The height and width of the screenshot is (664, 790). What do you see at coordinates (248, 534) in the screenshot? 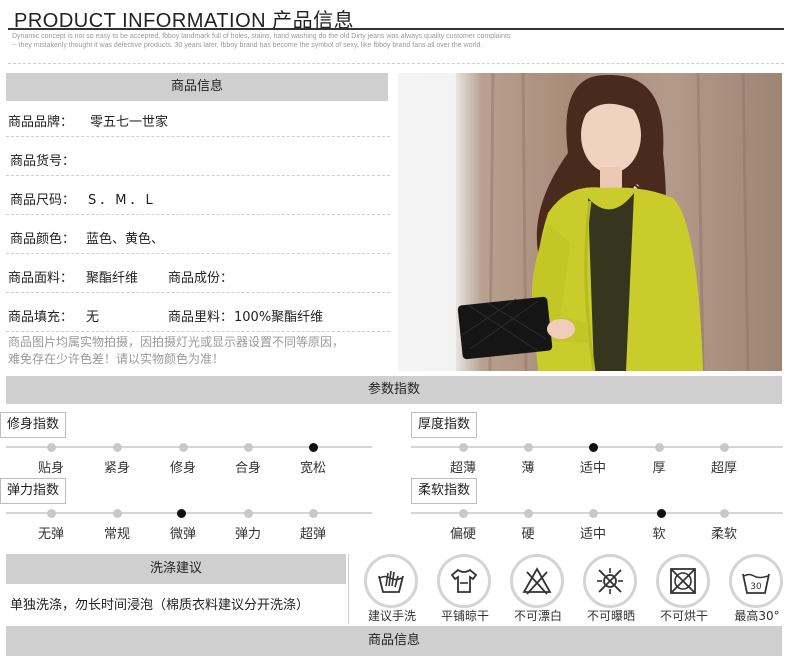
I see `elasticity-level-label: 弹力` at bounding box center [248, 534].